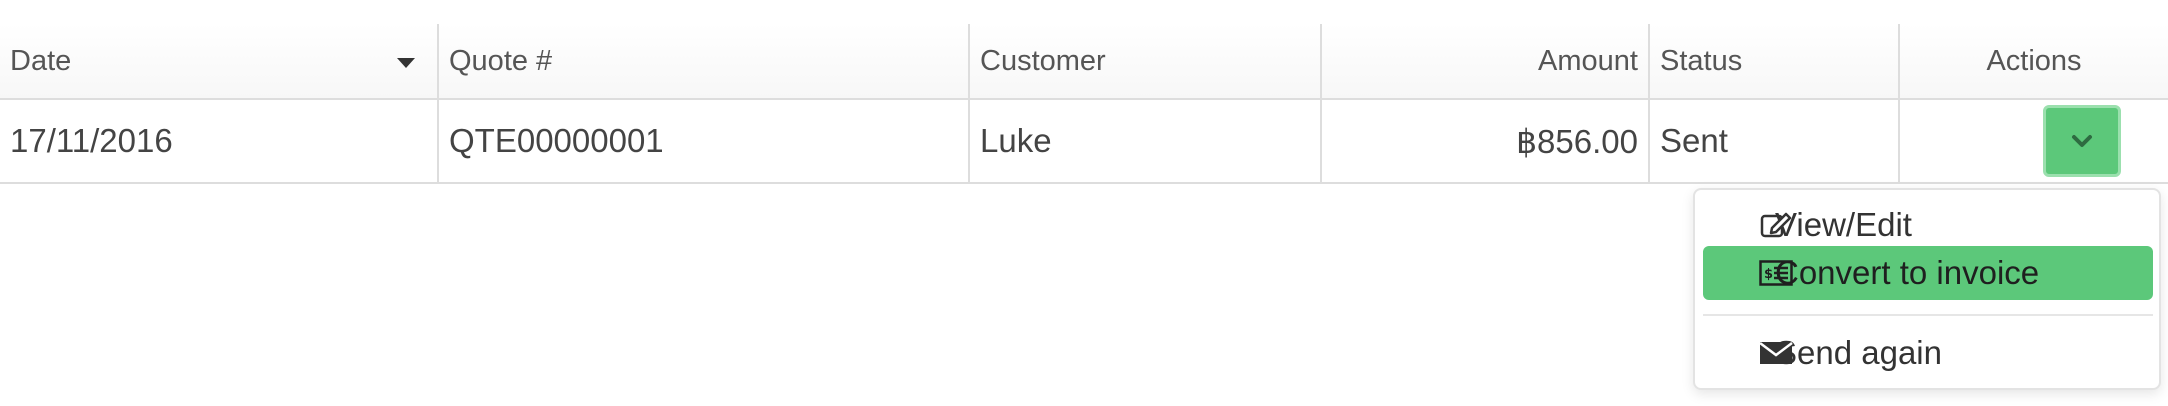  What do you see at coordinates (91, 140) in the screenshot?
I see `cell-date-value: 17/11/2016` at bounding box center [91, 140].